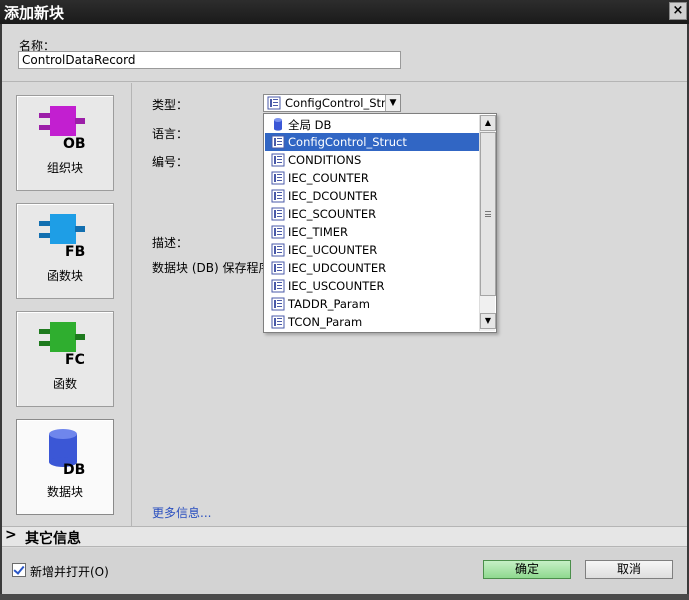 The width and height of the screenshot is (689, 600). I want to click on dropdown-scrollbar: ▲ ▼, so click(487, 223).